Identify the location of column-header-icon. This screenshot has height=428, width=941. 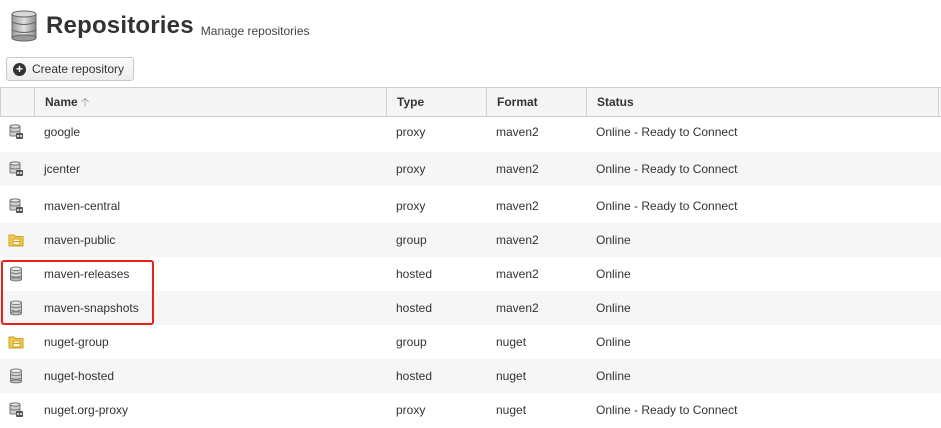
(17, 102).